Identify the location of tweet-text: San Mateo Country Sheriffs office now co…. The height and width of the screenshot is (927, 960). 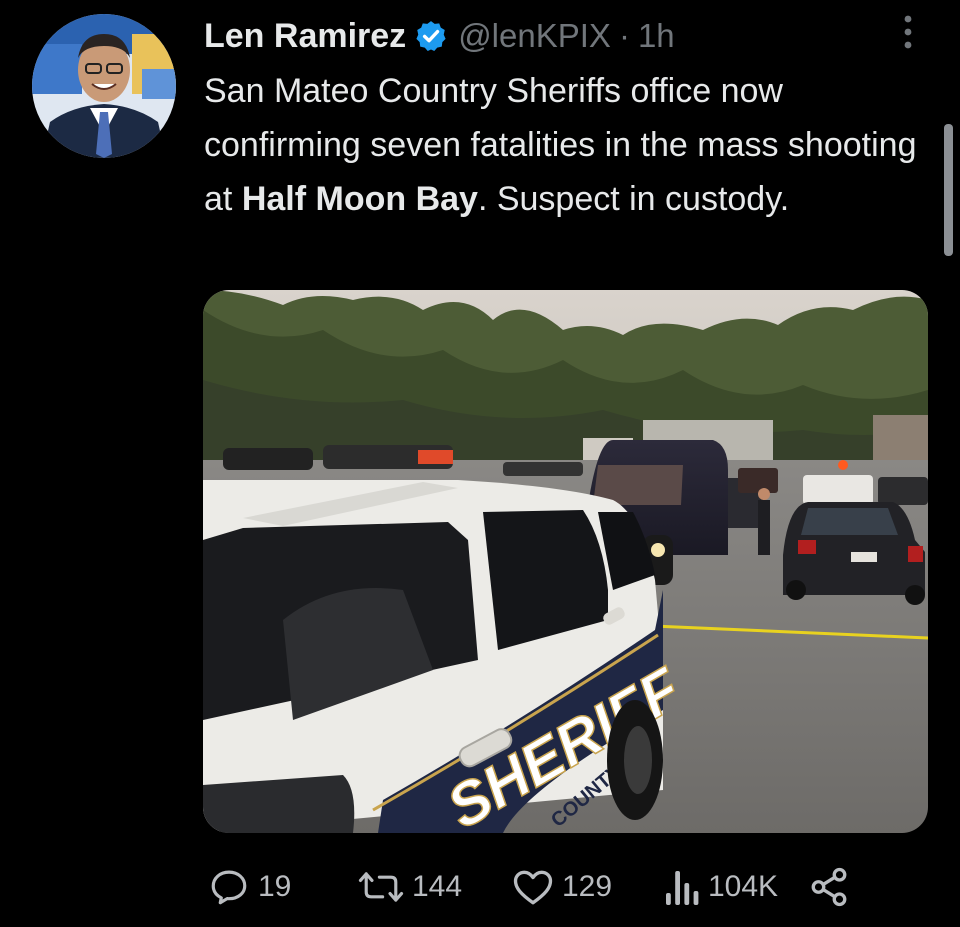
(564, 145).